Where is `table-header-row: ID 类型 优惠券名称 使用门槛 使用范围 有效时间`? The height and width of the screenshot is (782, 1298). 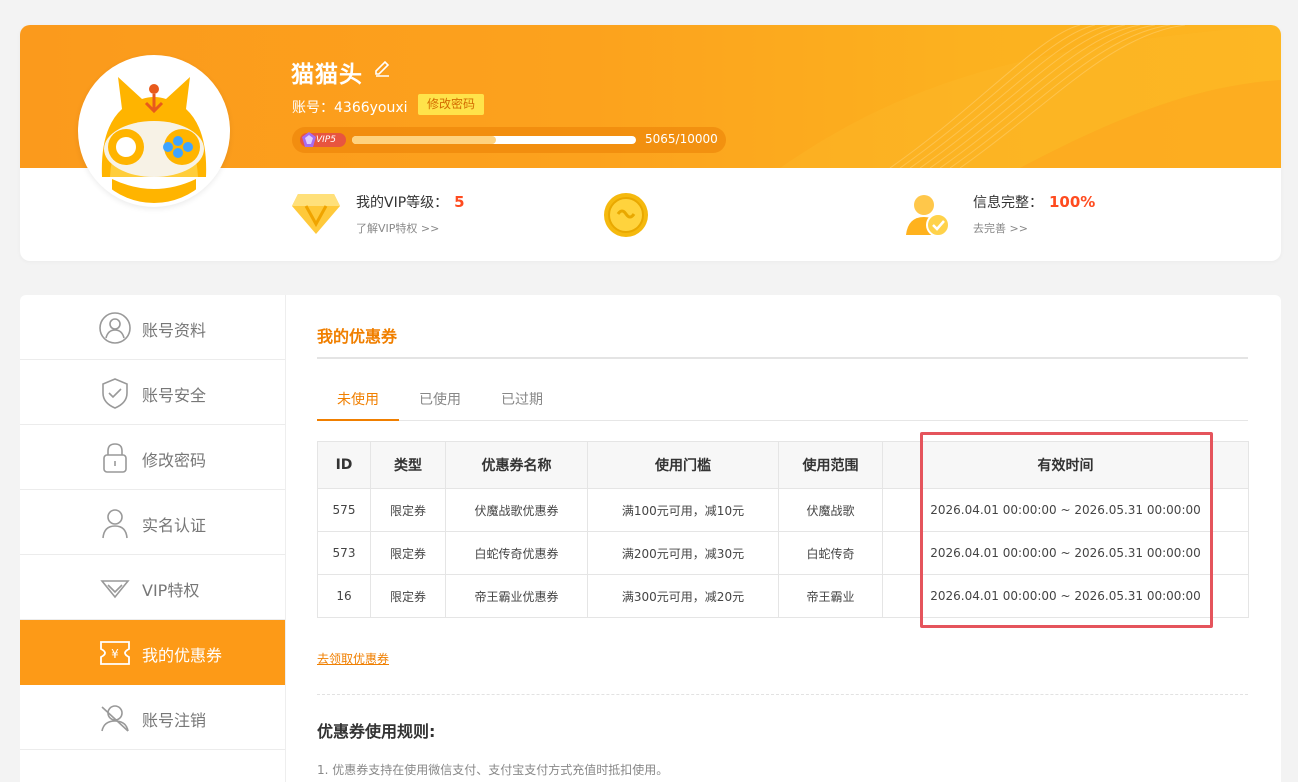
table-header-row: ID 类型 优惠券名称 使用门槛 使用范围 有效时间 is located at coordinates (783, 465).